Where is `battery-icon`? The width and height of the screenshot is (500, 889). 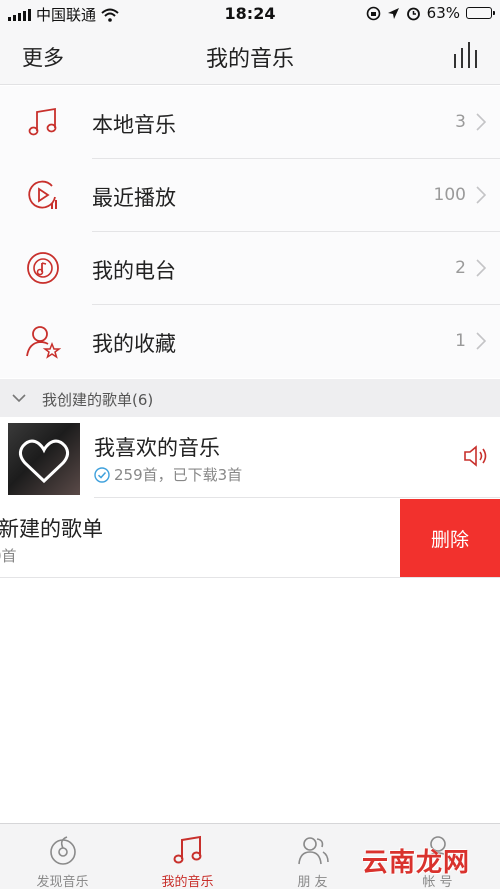
battery-icon is located at coordinates (480, 13).